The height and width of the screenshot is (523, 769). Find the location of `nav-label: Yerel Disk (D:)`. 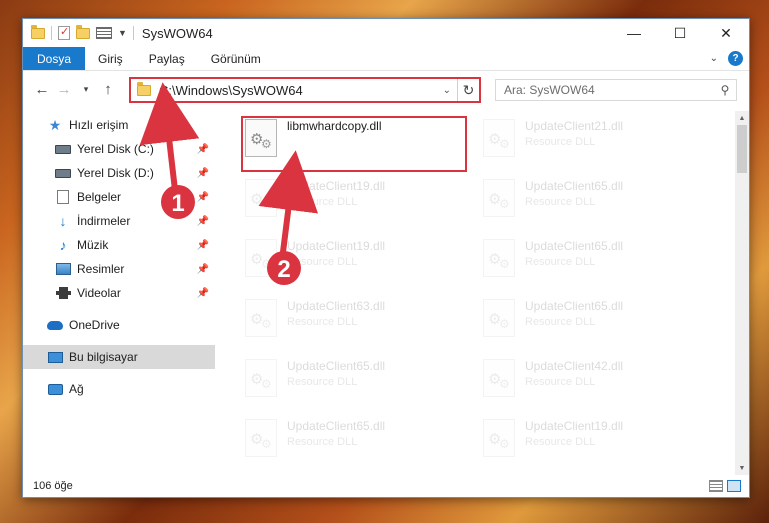

nav-label: Yerel Disk (D:) is located at coordinates (115, 173).